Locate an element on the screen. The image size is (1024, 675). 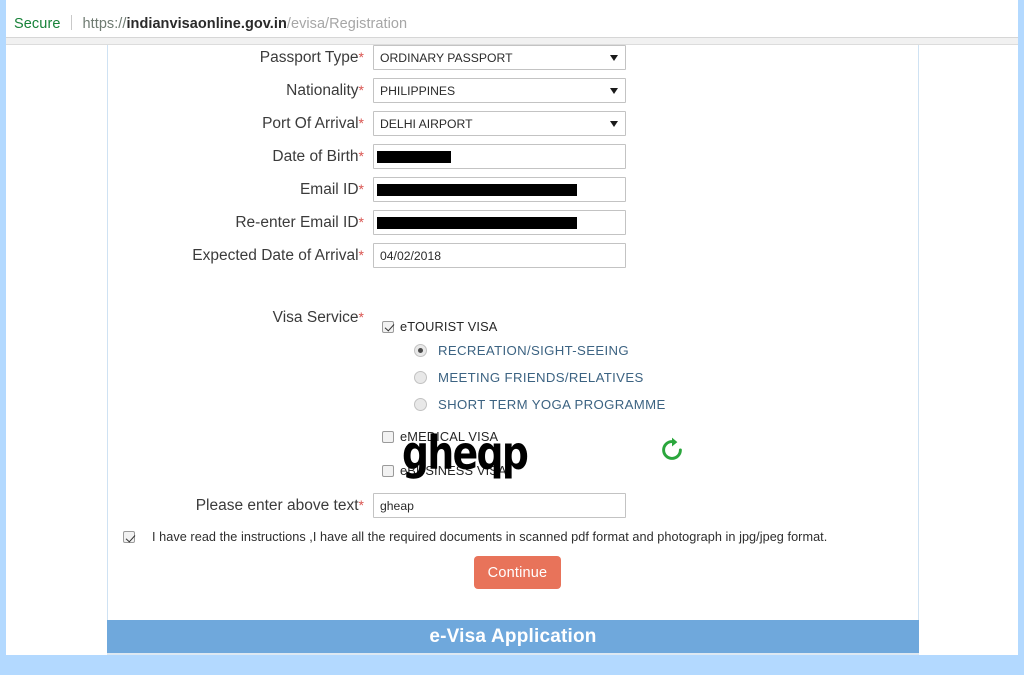
content-rail-right is located at coordinates (918, 332).